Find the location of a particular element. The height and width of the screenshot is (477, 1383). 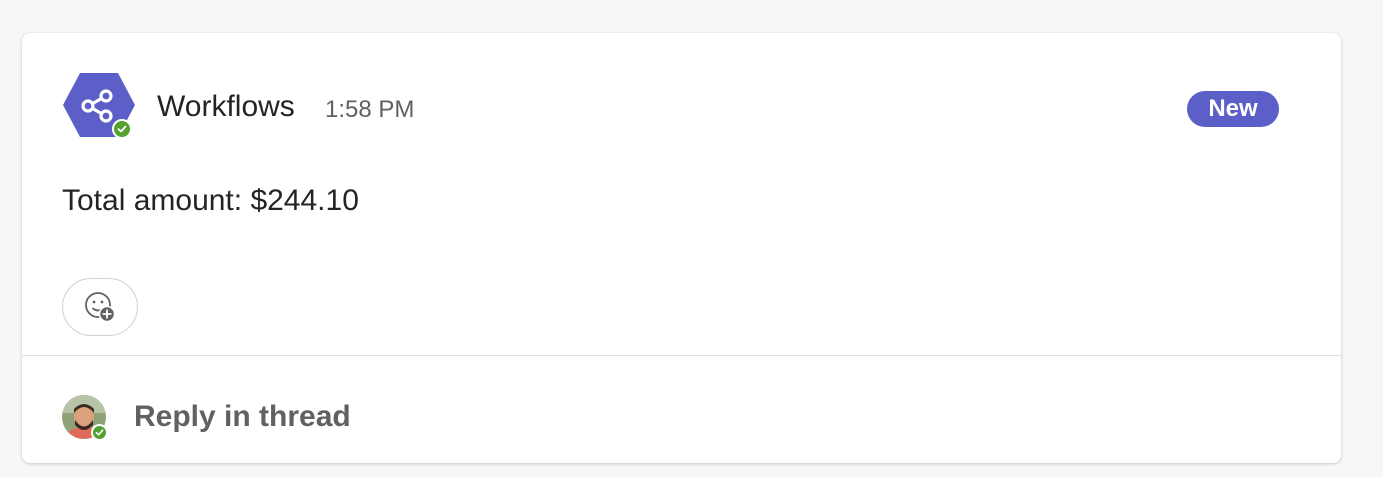

workflows-app-avatar is located at coordinates (99, 105).